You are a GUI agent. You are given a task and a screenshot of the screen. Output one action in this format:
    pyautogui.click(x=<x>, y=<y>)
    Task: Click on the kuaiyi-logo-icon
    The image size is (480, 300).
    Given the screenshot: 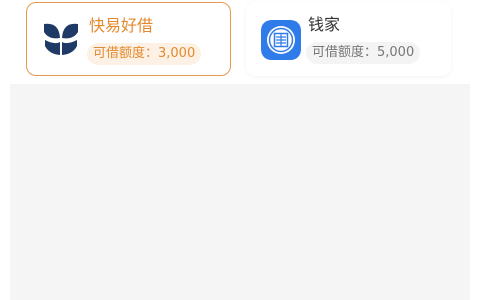 What is the action you would take?
    pyautogui.click(x=61, y=38)
    